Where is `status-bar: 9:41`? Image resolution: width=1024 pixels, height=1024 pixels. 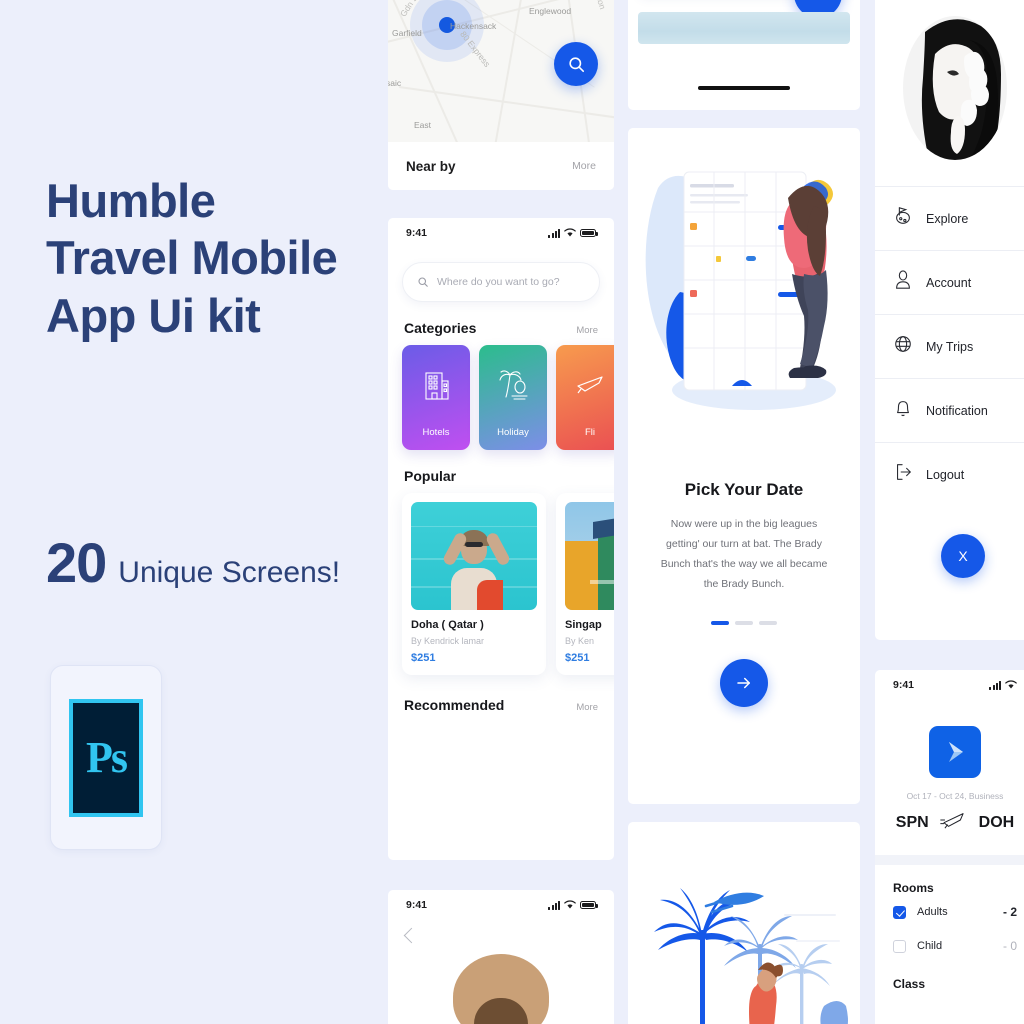 status-bar: 9:41 is located at coordinates (949, 685).